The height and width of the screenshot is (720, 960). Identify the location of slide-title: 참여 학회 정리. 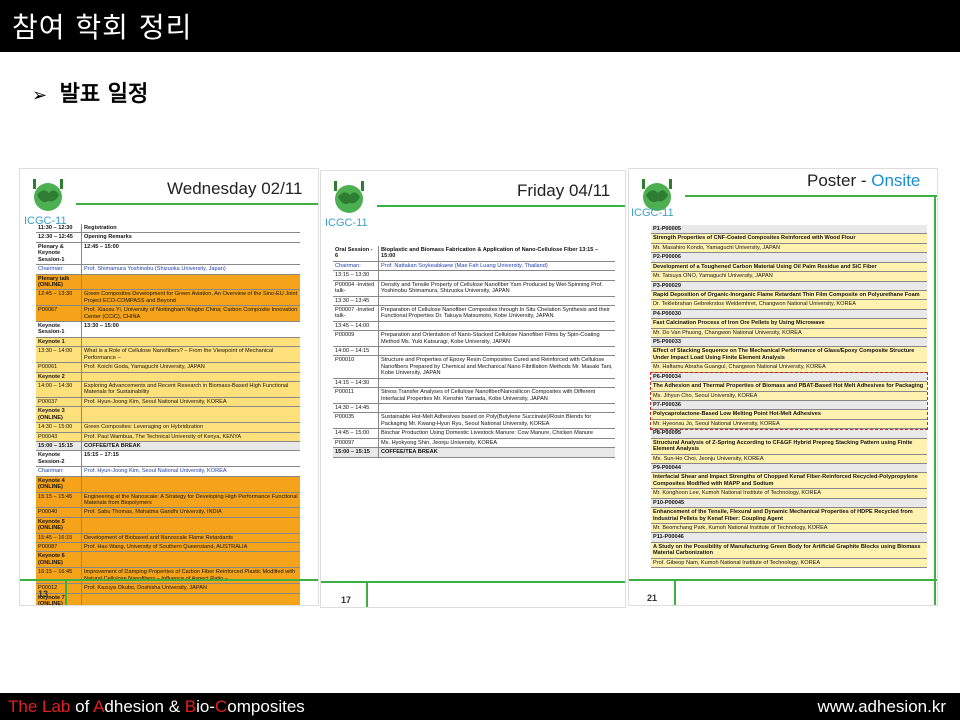
(102, 27).